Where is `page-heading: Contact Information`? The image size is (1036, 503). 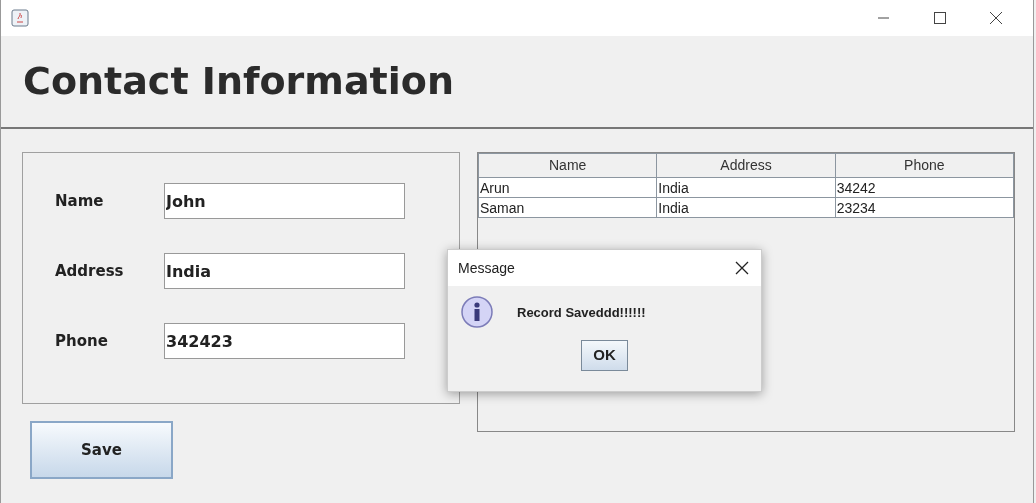 page-heading: Contact Information is located at coordinates (238, 81).